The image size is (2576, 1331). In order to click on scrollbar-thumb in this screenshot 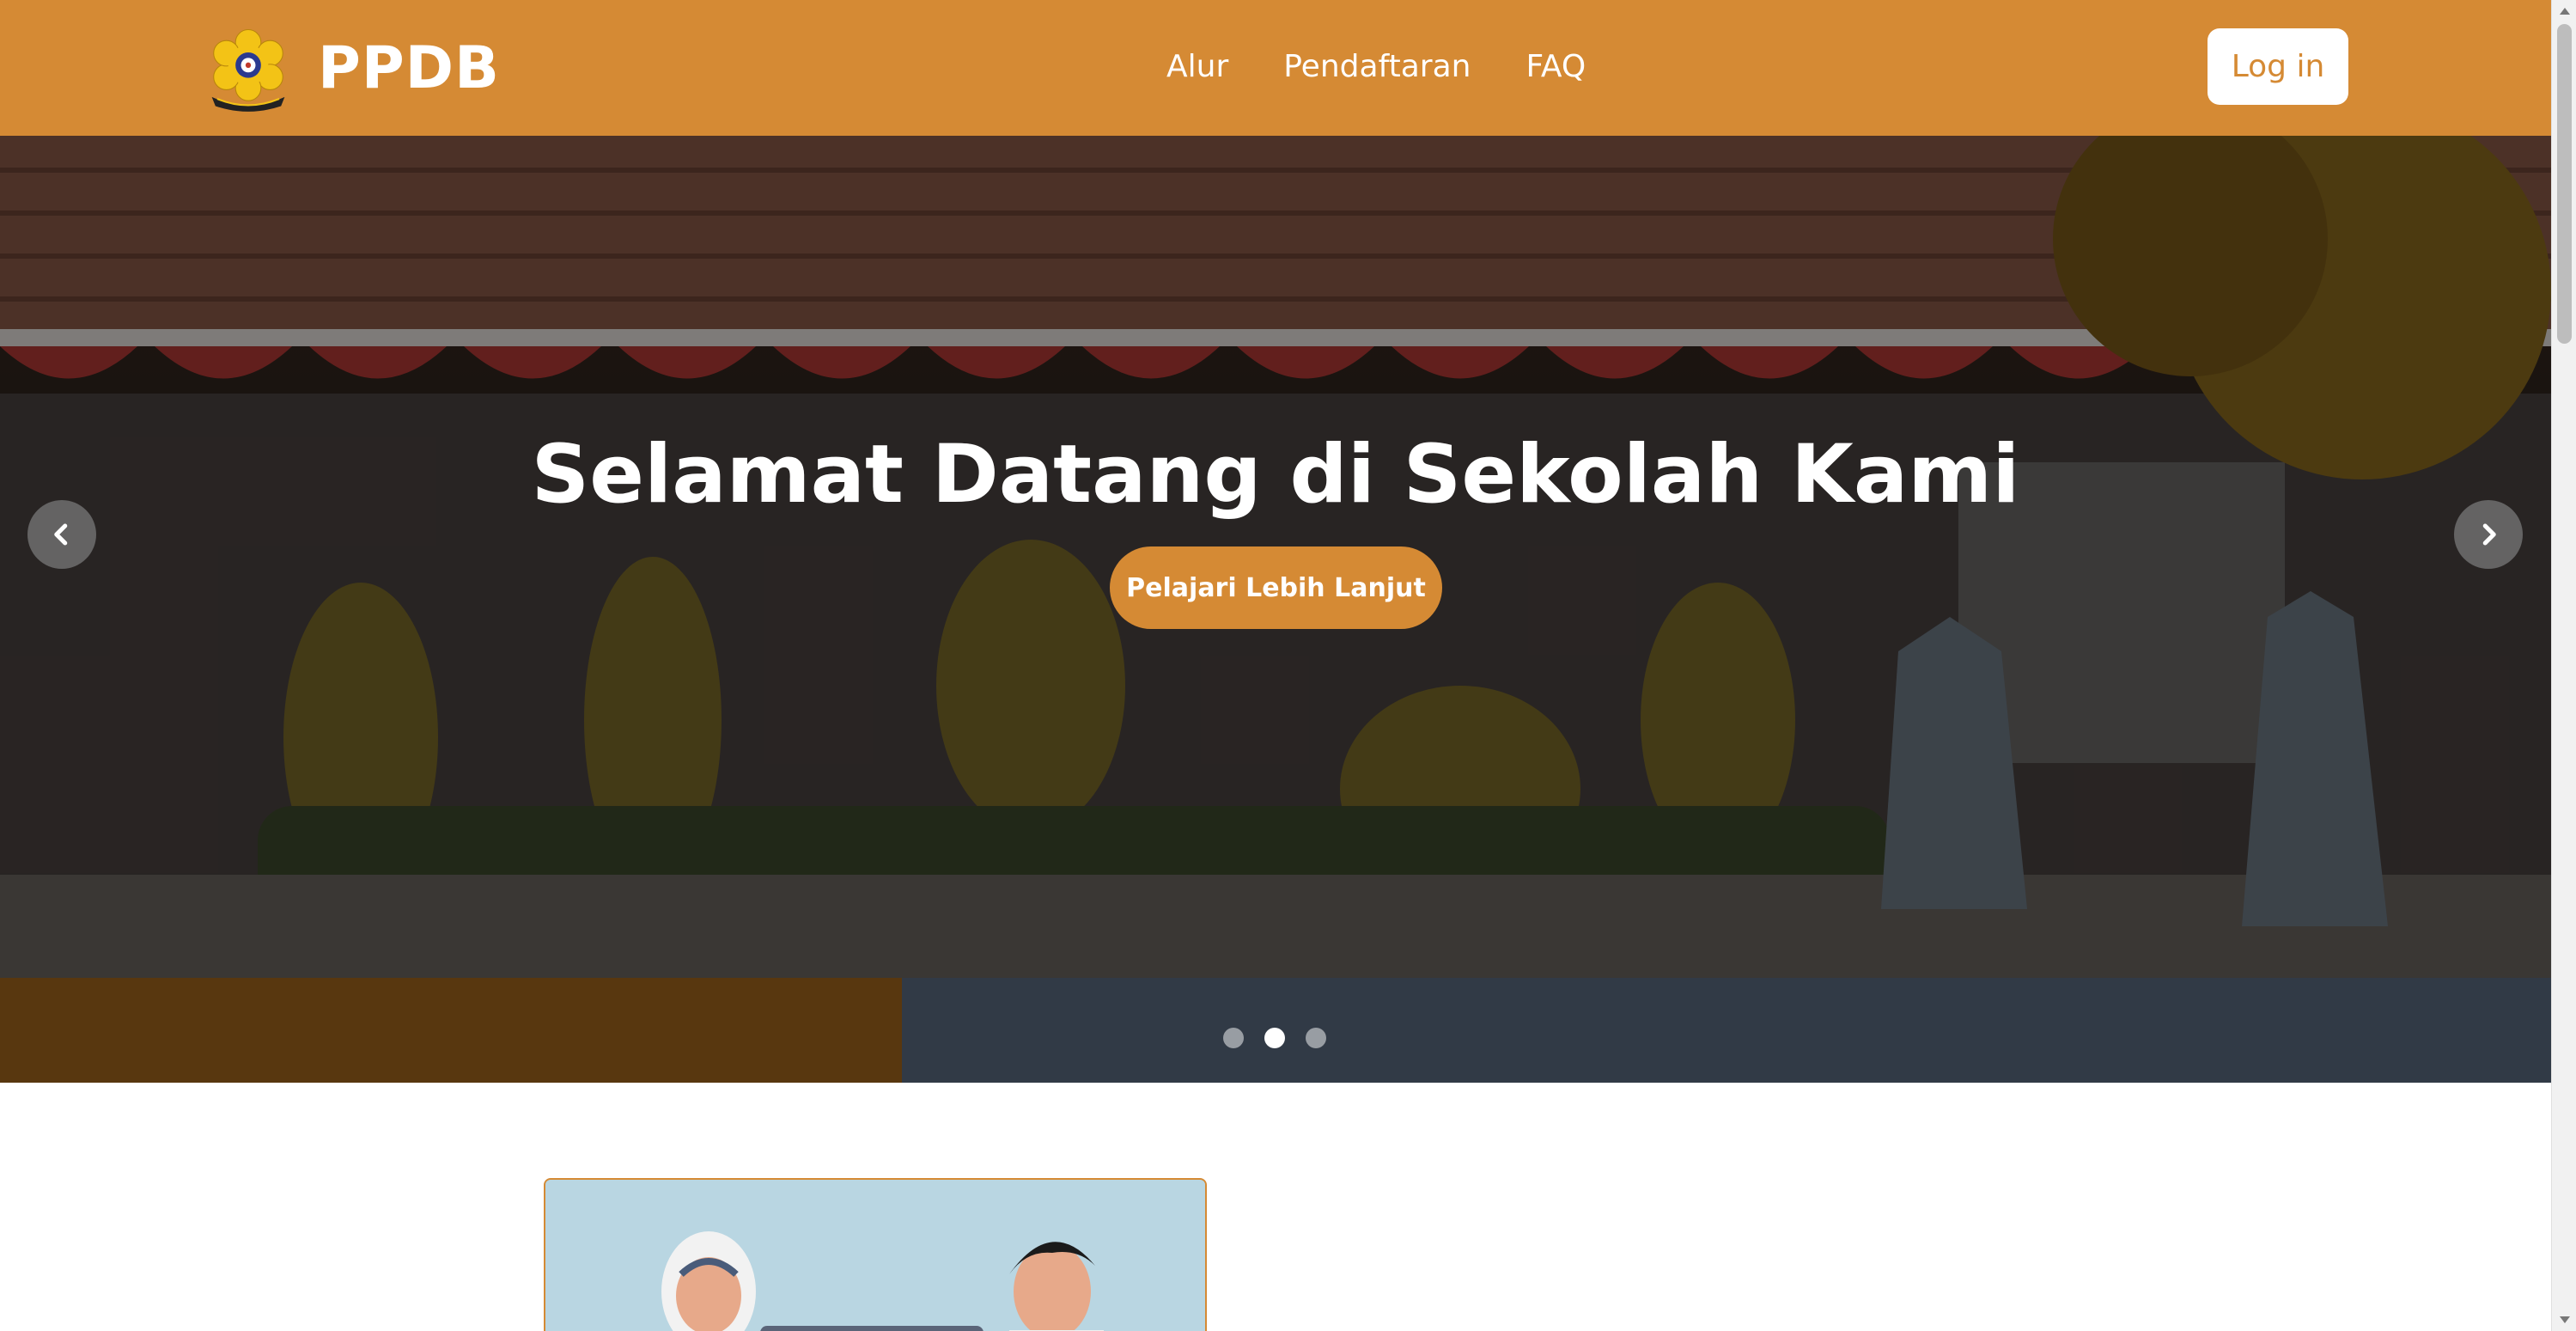, I will do `click(2564, 184)`.